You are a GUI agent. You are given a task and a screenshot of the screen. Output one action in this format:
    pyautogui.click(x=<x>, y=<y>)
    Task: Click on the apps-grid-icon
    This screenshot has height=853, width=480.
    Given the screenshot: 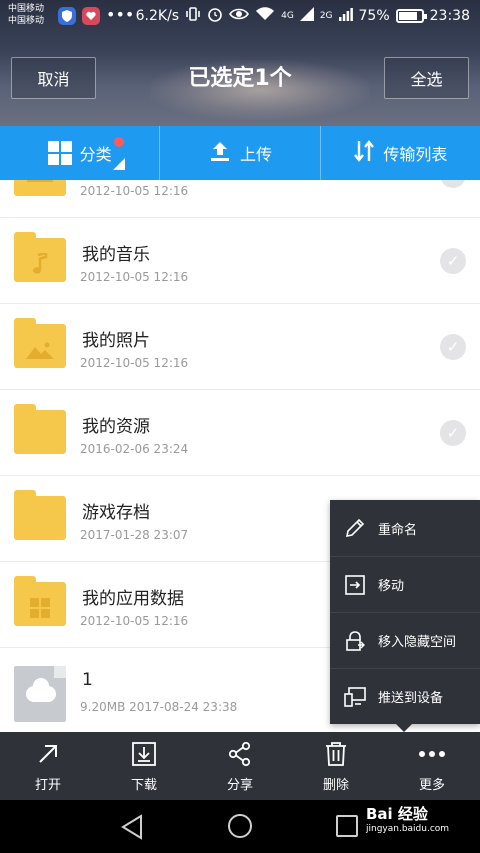 What is the action you would take?
    pyautogui.click(x=40, y=608)
    